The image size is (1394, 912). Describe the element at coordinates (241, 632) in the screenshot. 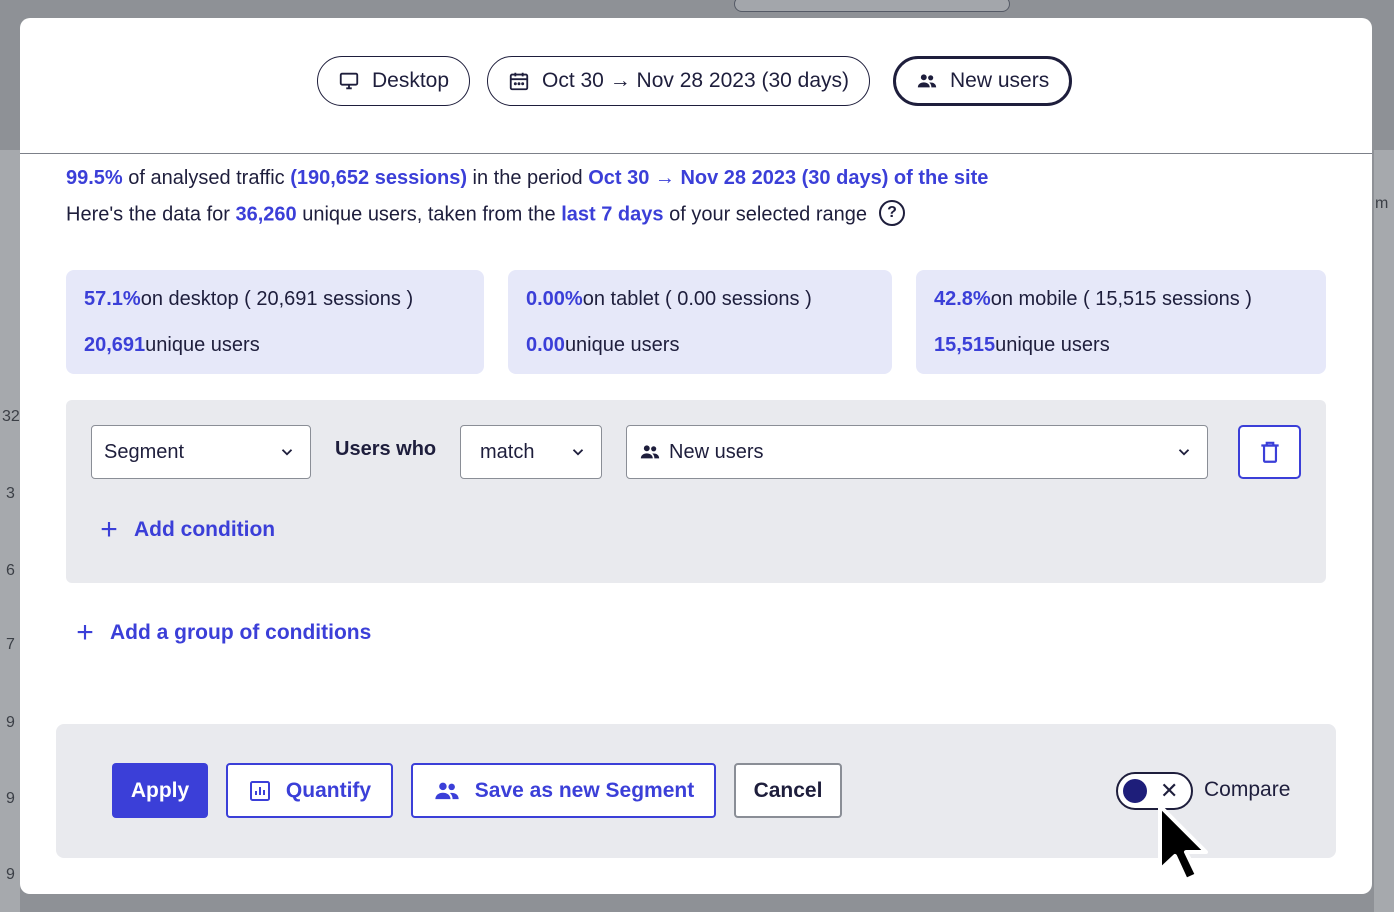

I see `add-group-label: Add a group of conditions` at that location.